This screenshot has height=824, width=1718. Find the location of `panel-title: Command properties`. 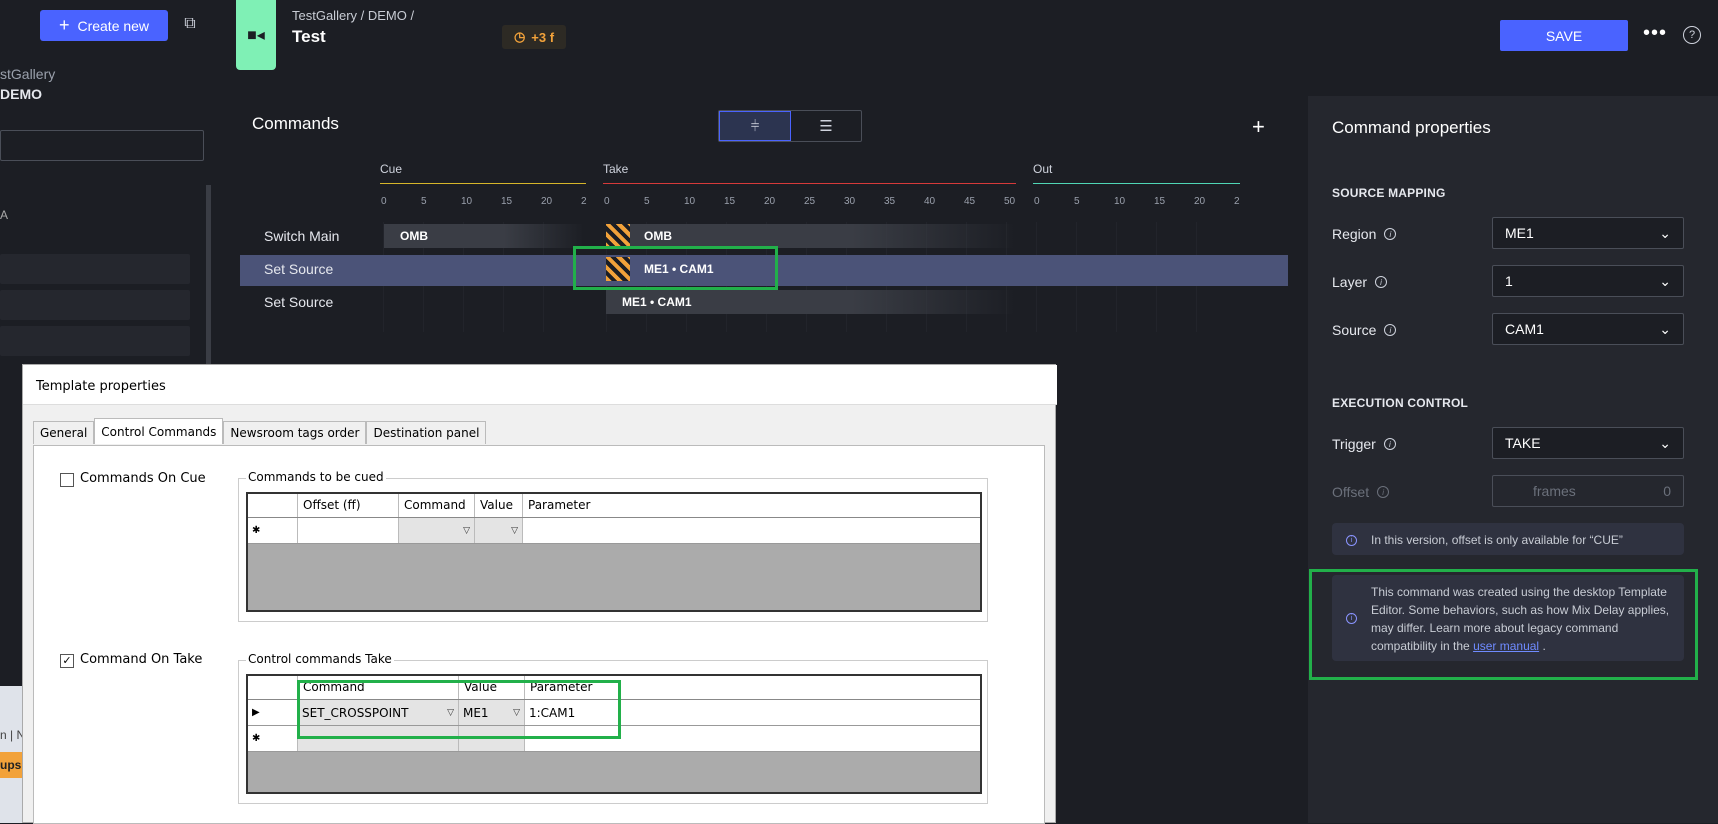

panel-title: Command properties is located at coordinates (1411, 127).